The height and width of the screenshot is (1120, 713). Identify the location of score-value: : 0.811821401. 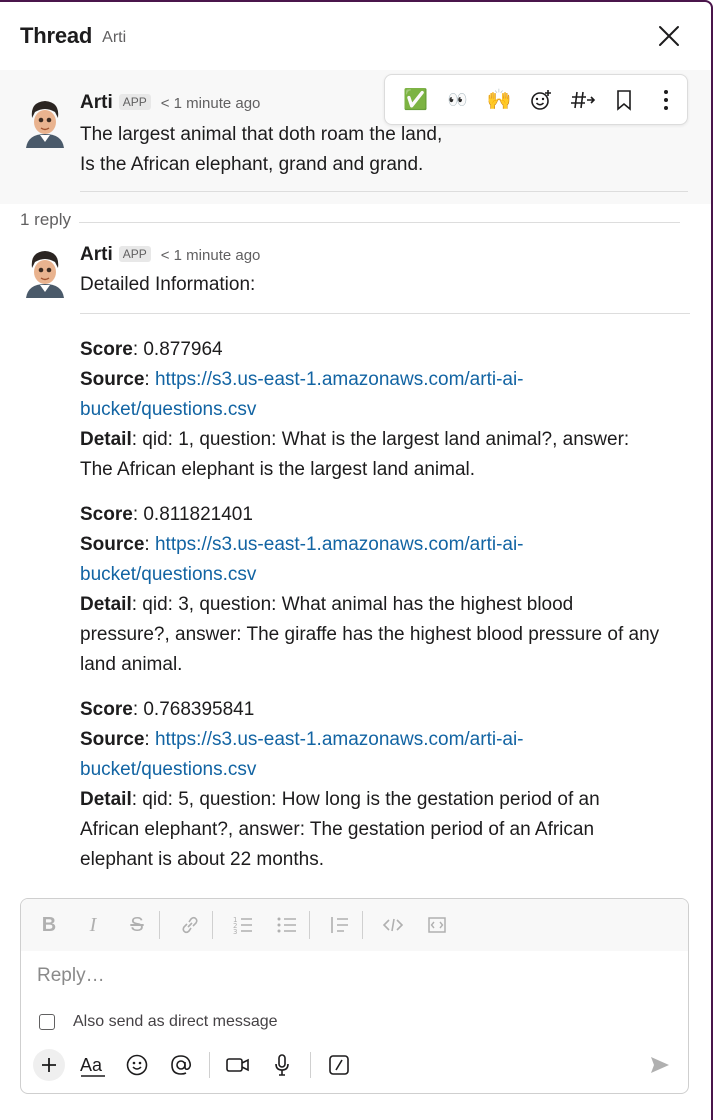
(192, 514).